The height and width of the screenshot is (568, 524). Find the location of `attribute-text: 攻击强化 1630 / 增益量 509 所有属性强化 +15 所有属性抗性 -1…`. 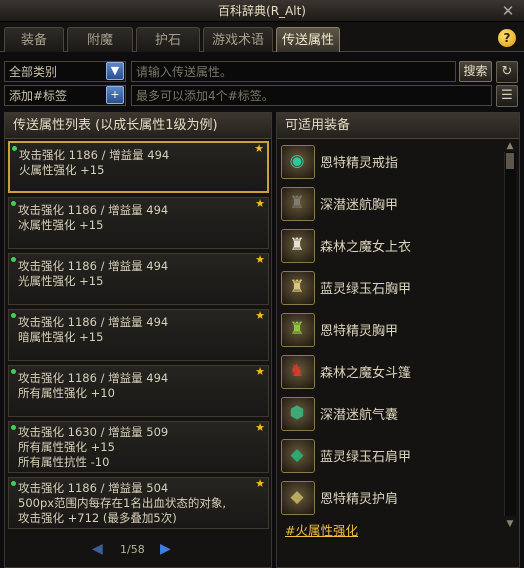

attribute-text: 攻击强化 1630 / 增益量 509 所有属性强化 +15 所有属性抗性 -1… is located at coordinates (93, 447).